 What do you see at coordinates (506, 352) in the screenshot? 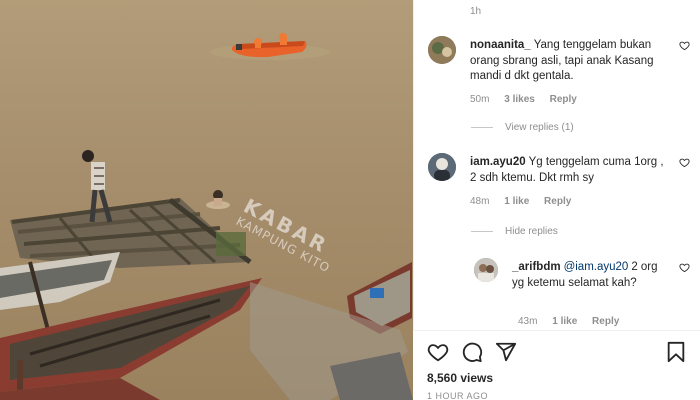
I see `share-icon` at bounding box center [506, 352].